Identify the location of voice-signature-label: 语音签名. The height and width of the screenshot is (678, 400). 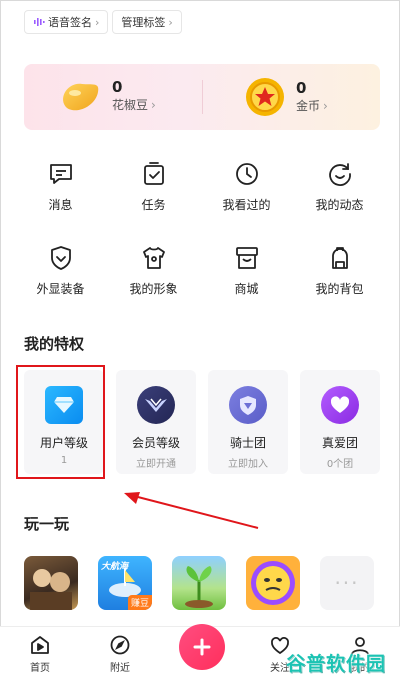
(70, 22).